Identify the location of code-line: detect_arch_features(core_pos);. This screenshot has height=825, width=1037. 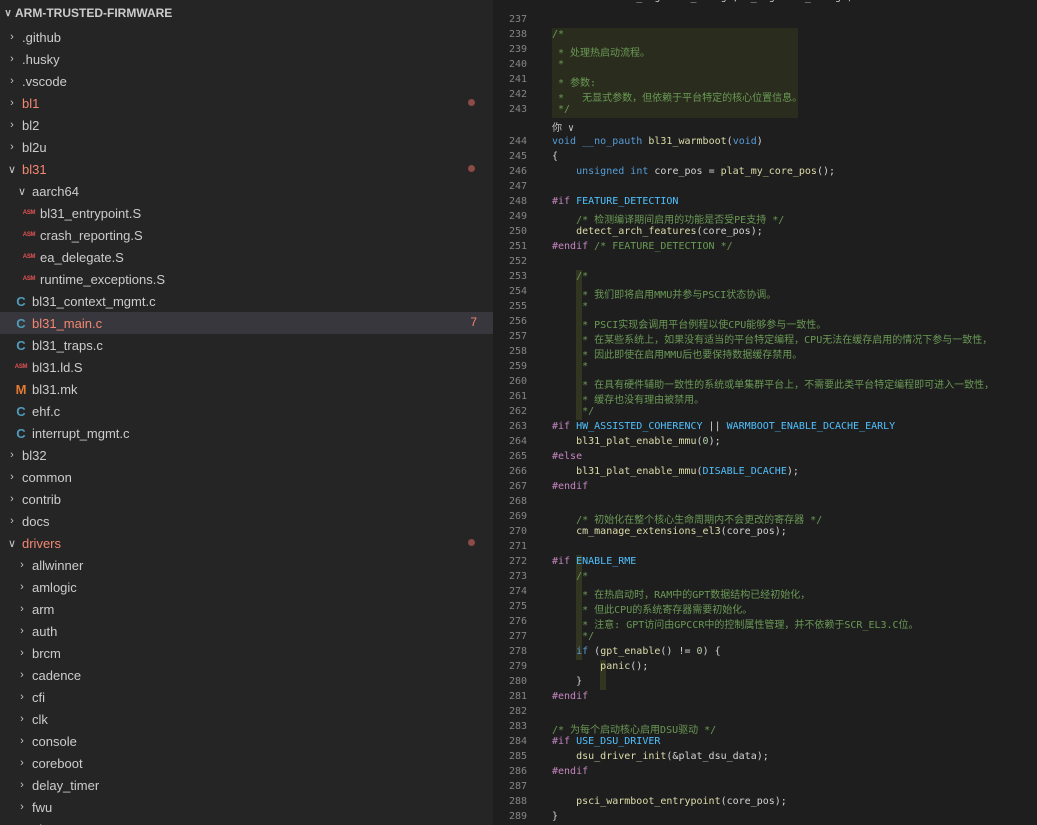
(657, 231).